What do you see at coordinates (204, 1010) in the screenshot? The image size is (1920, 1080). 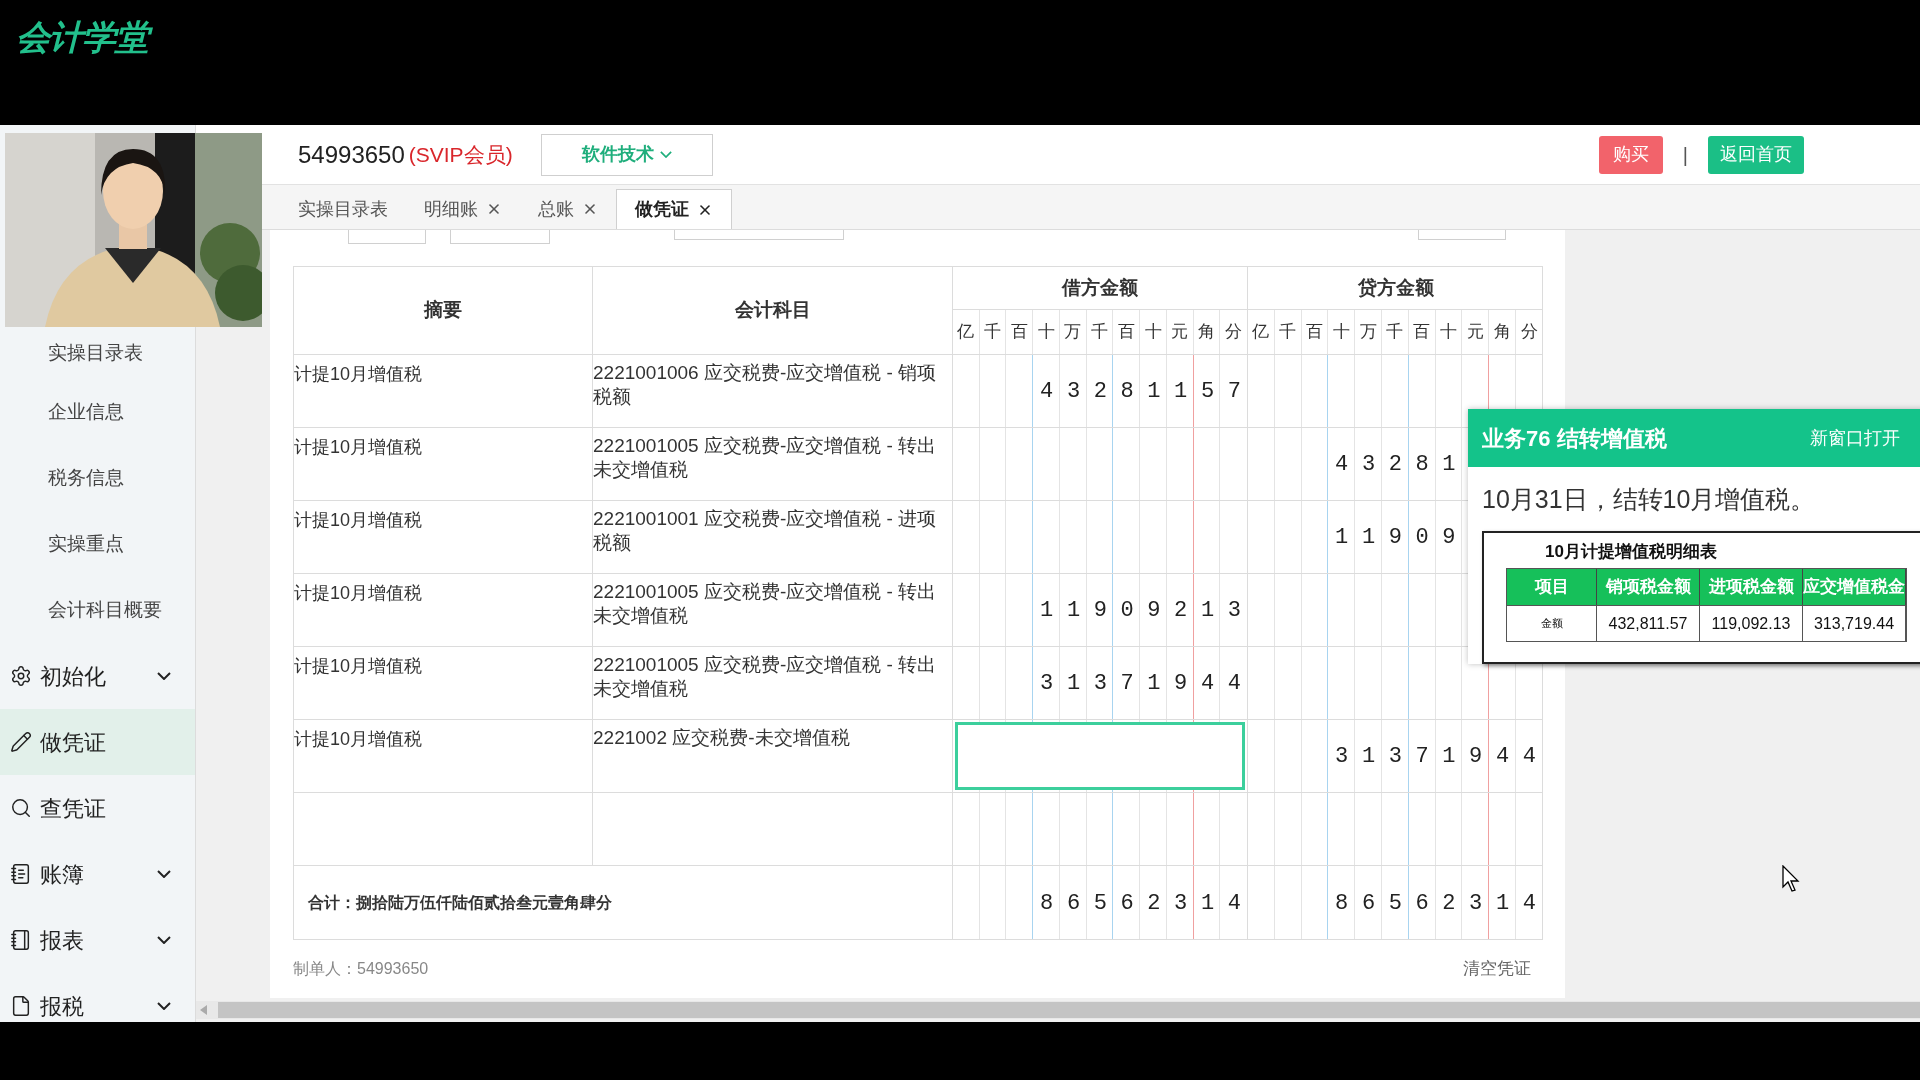 I see `scroll-left-icon` at bounding box center [204, 1010].